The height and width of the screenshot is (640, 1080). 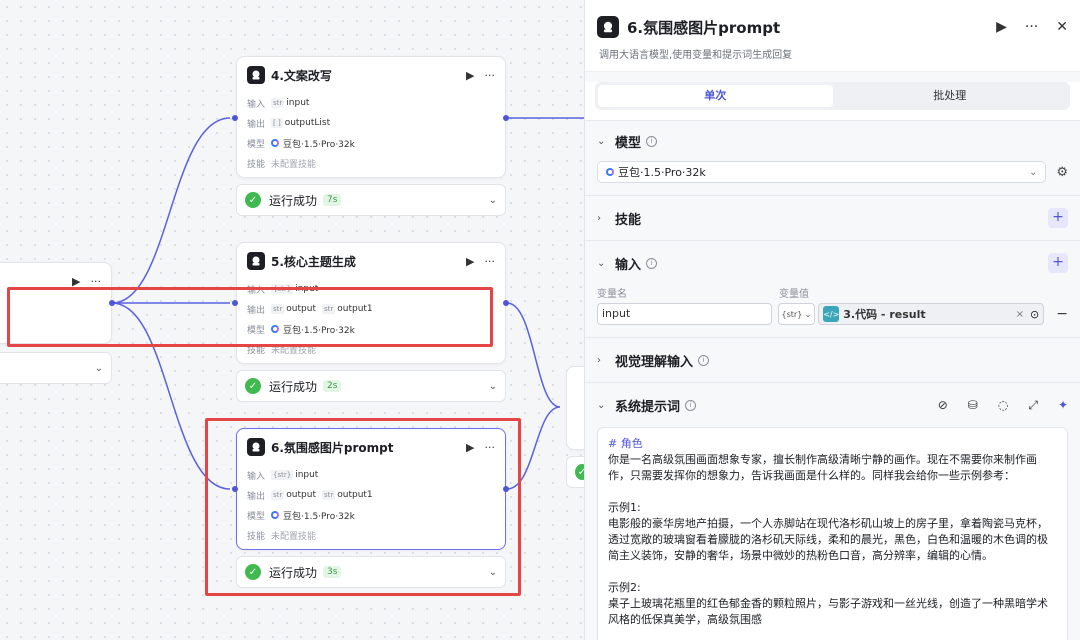 What do you see at coordinates (371, 386) in the screenshot?
I see `node-5-status: ✓ 运行成功 2s ⌄` at bounding box center [371, 386].